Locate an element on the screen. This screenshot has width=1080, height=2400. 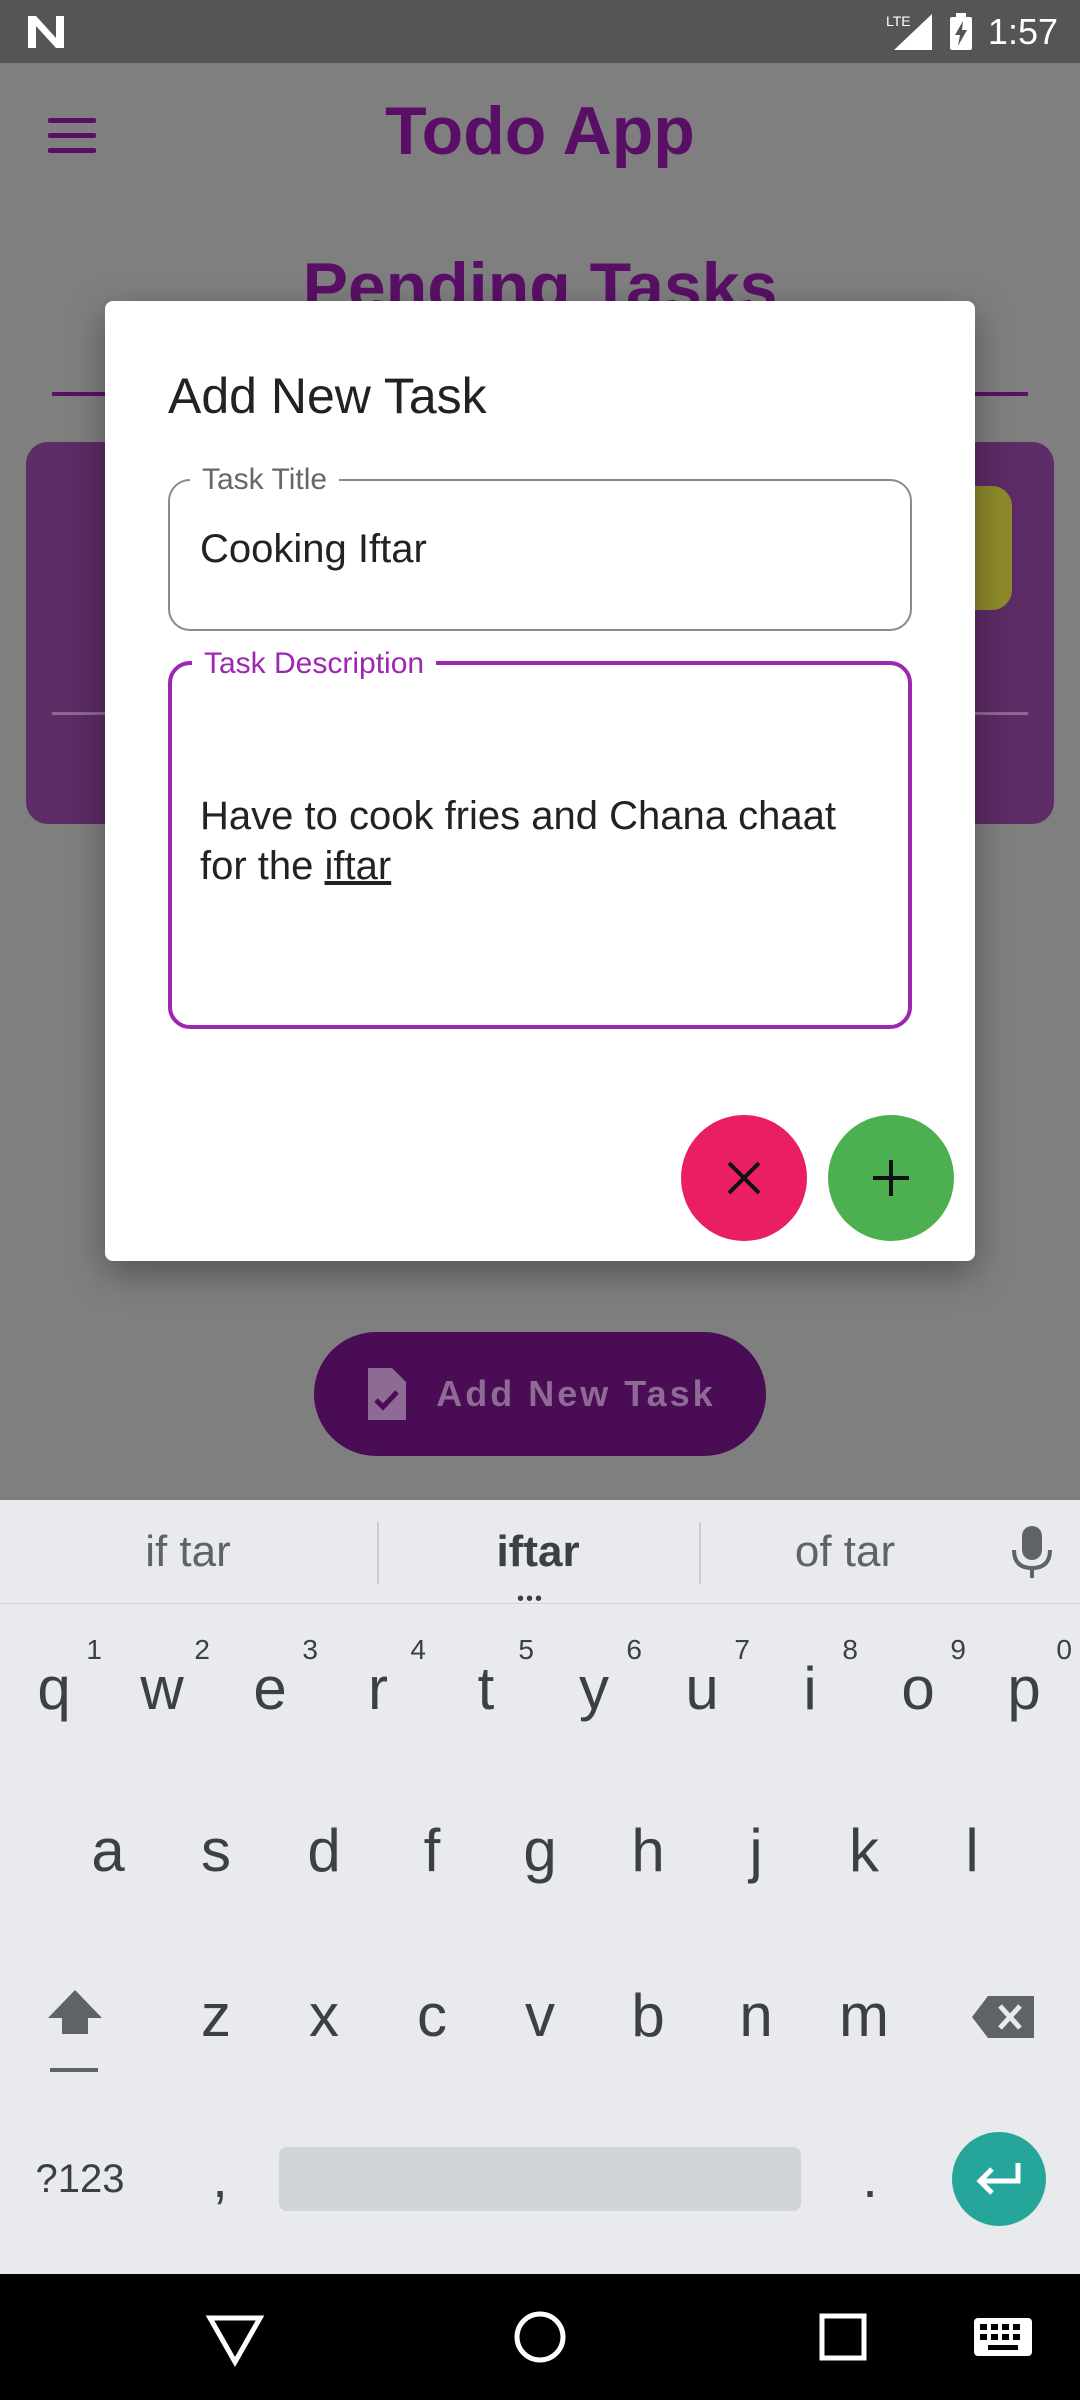
key-hint: 0 is located at coordinates (1064, 1649).